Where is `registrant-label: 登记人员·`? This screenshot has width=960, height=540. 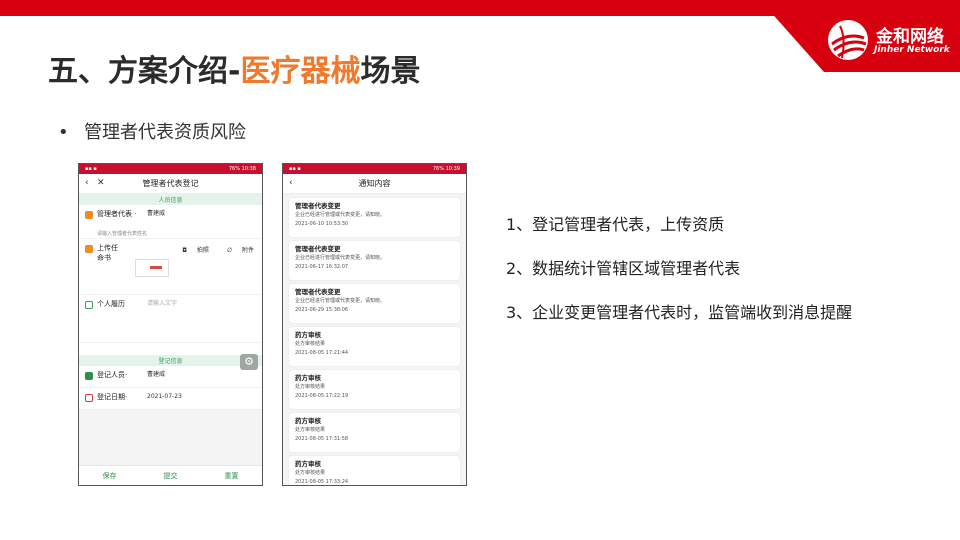 registrant-label: 登记人员· is located at coordinates (112, 375).